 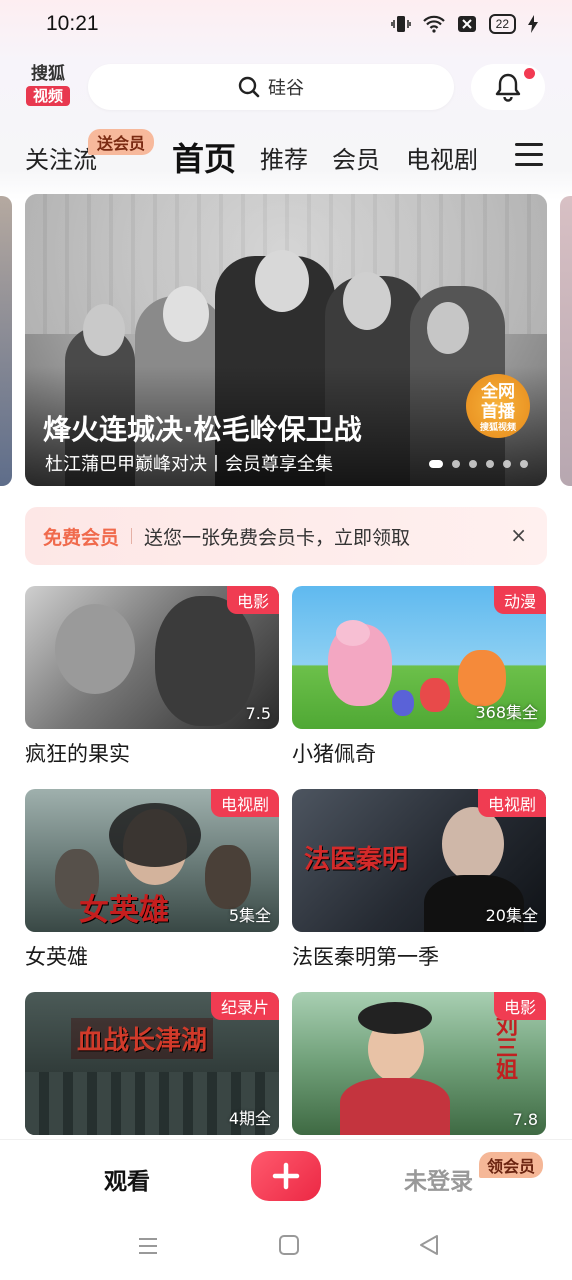 I want to click on free-vip-promo: 免费会员 送您一张免费会员卡，立即领取 ×, so click(x=286, y=536).